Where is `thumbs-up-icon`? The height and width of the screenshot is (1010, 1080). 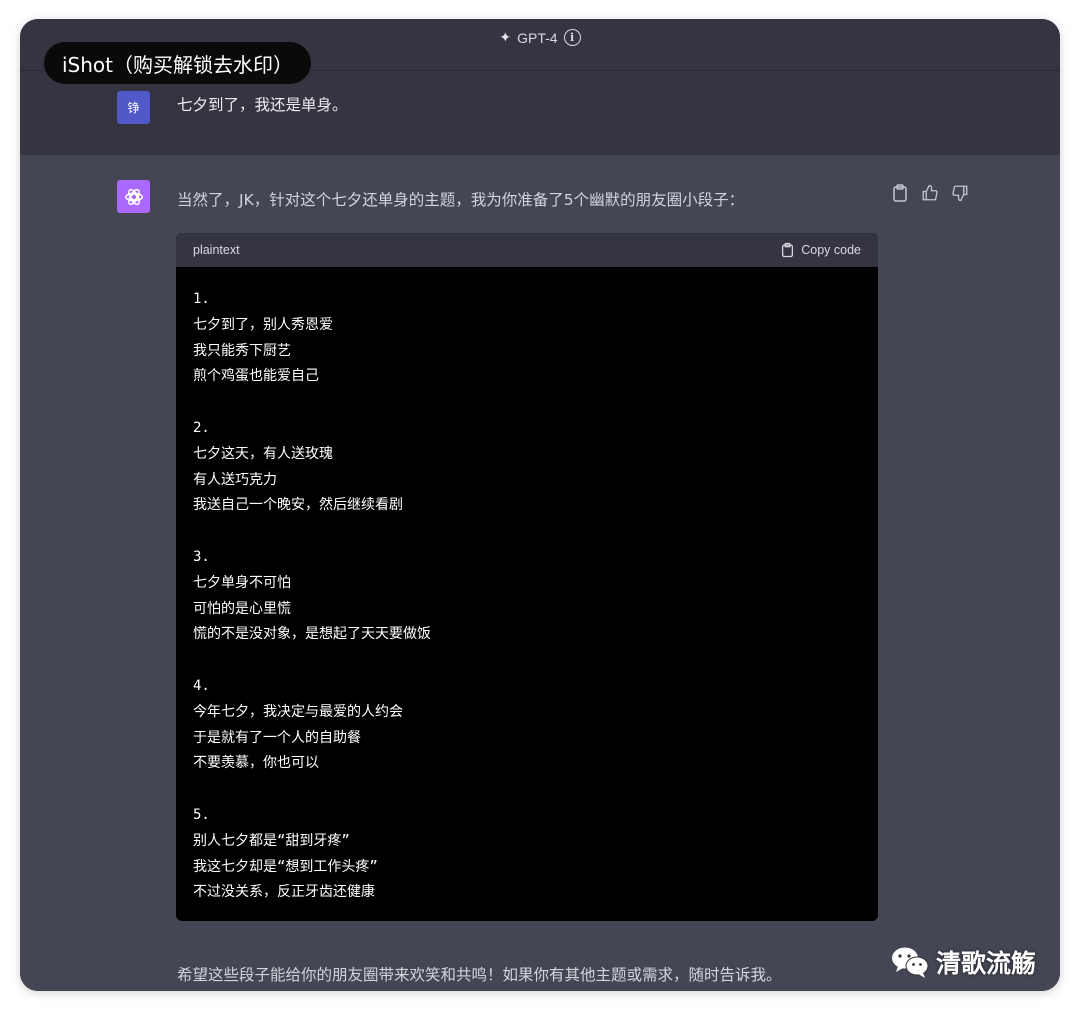
thumbs-up-icon is located at coordinates (930, 193).